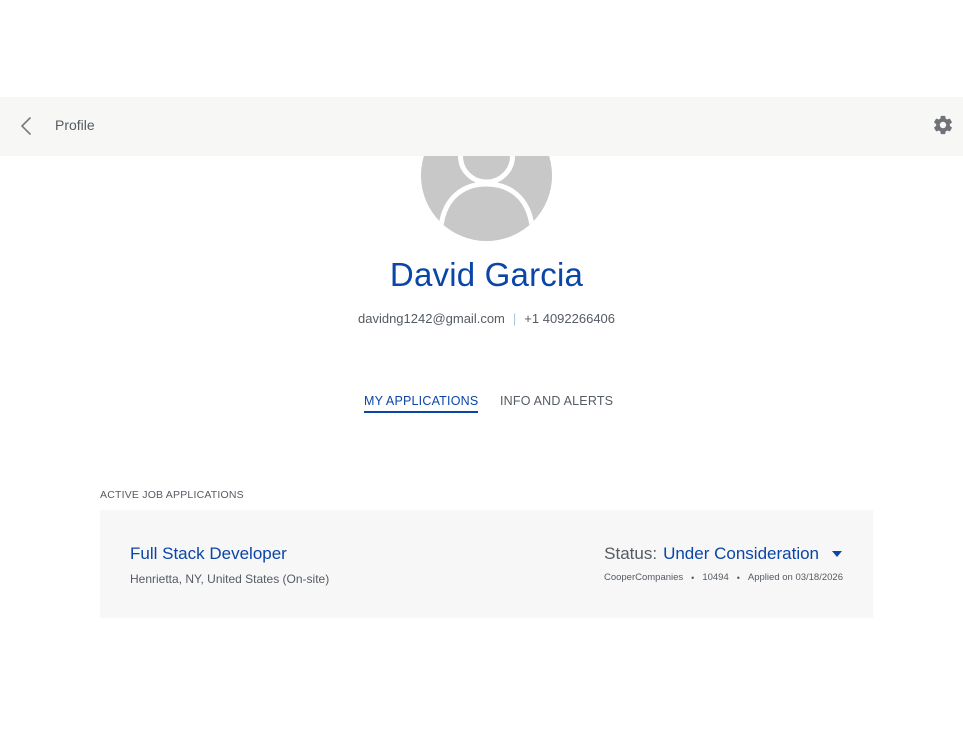 This screenshot has width=963, height=738. What do you see at coordinates (421, 403) in the screenshot?
I see `tab-my-applications: MY APPLICATIONS` at bounding box center [421, 403].